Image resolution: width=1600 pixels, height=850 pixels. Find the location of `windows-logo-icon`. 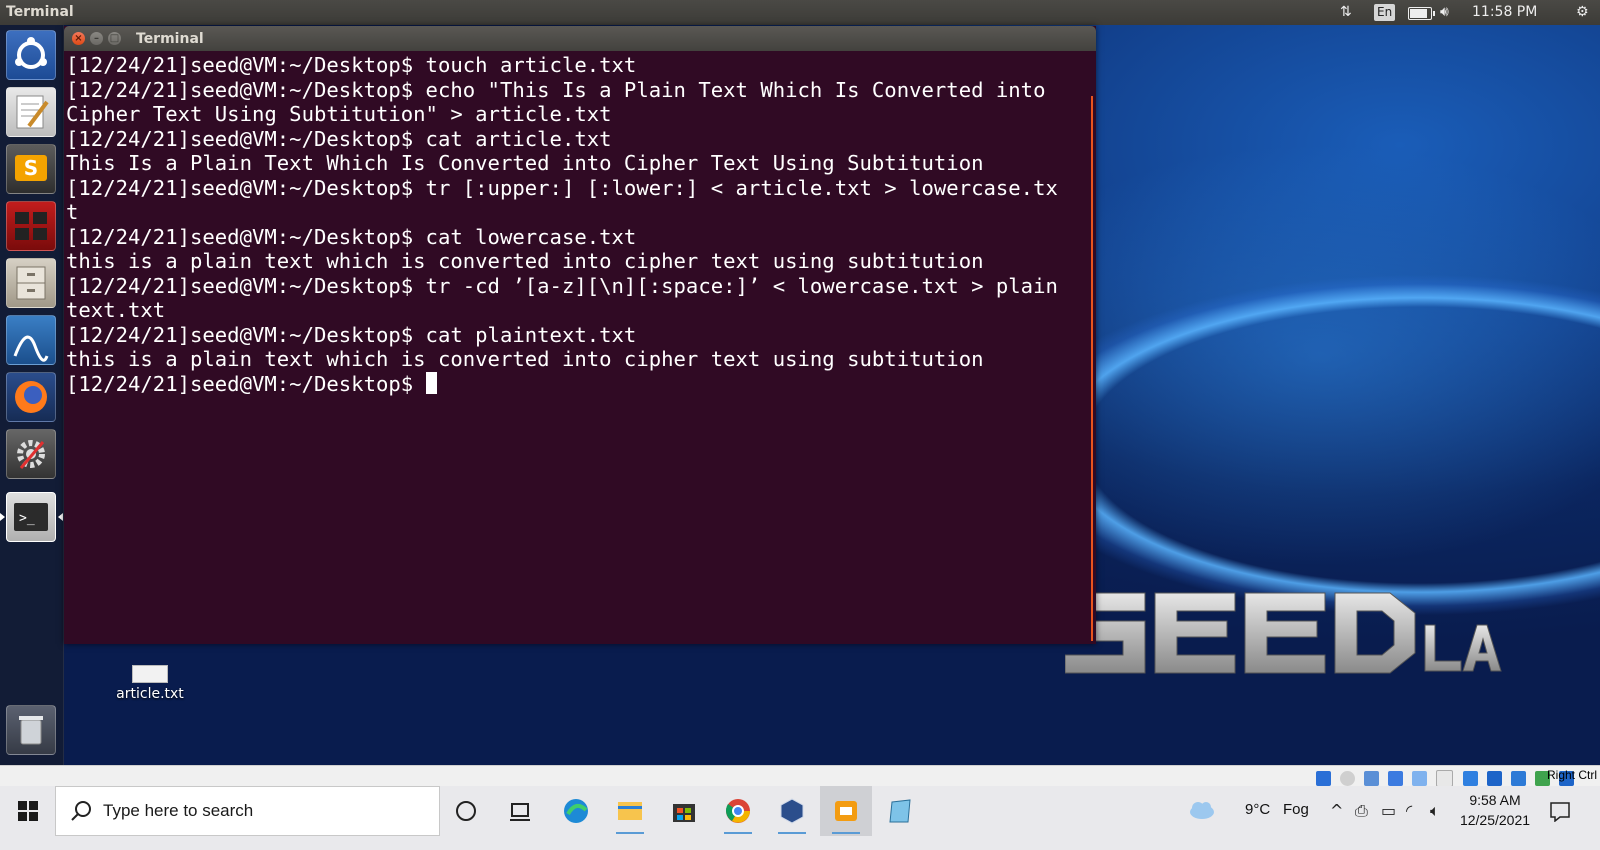

windows-logo-icon is located at coordinates (28, 811).